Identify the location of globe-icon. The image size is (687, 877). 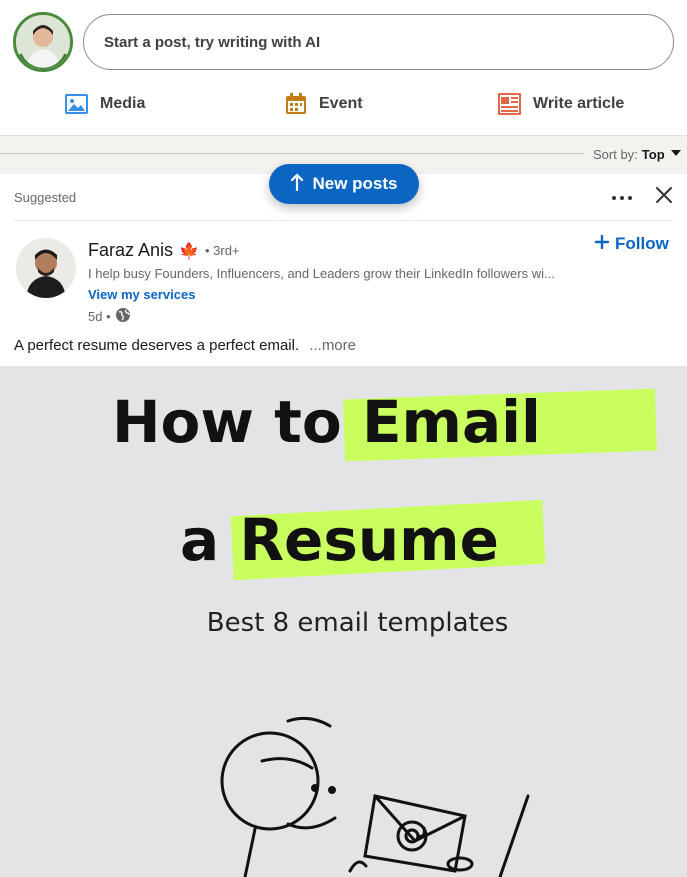
(123, 316).